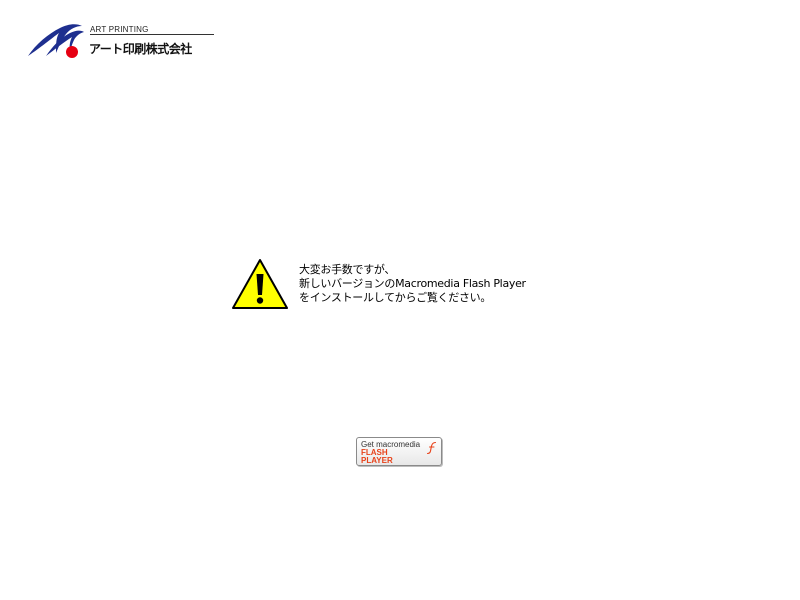 This screenshot has width=800, height=600. What do you see at coordinates (377, 460) in the screenshot?
I see `flash-badge-product-line-2: PLAYER` at bounding box center [377, 460].